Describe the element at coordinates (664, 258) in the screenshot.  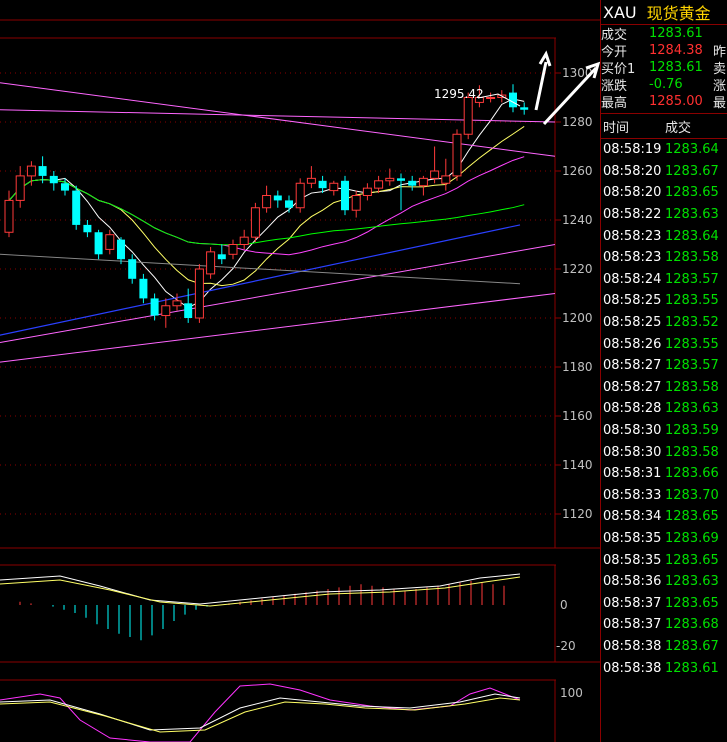
I see `timesales-row: 08:58:23 1283.58` at that location.